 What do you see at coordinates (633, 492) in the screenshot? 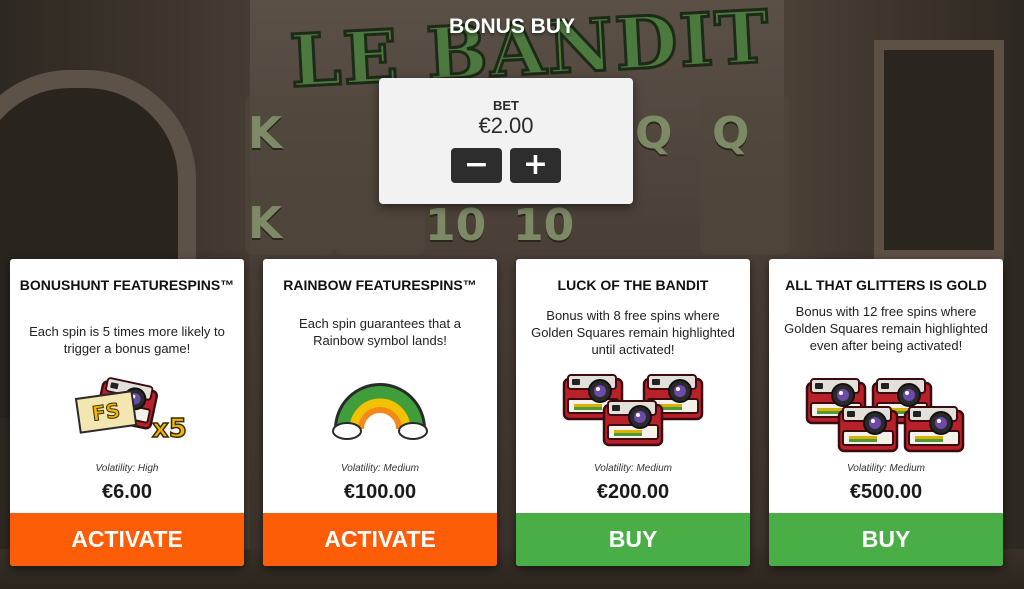
I see `card-price: €200.00` at bounding box center [633, 492].